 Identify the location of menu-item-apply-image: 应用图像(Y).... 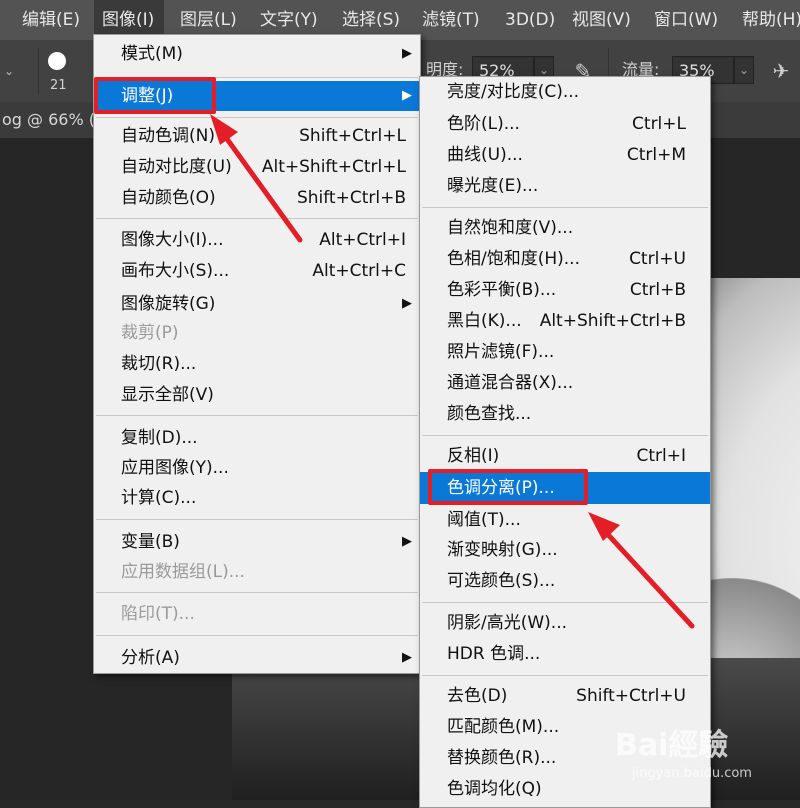
(257, 468).